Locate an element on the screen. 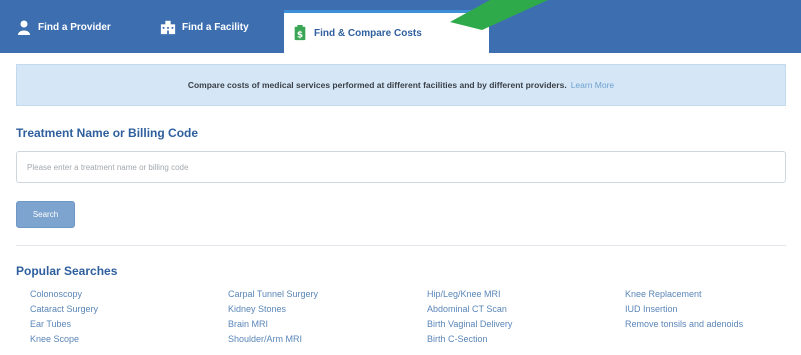 The image size is (801, 355). popular-search-link: Knee Scope is located at coordinates (64, 339).